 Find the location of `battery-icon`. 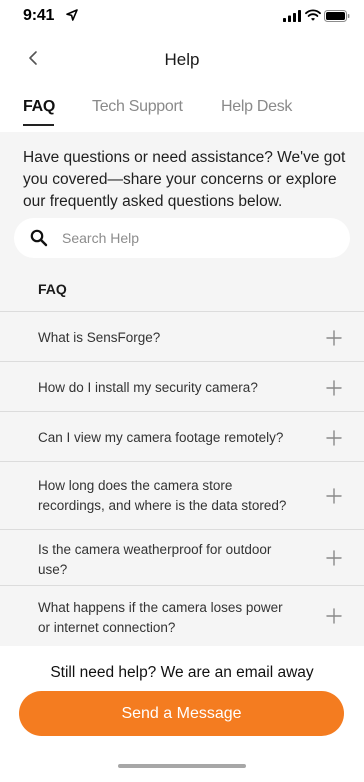

battery-icon is located at coordinates (337, 16).